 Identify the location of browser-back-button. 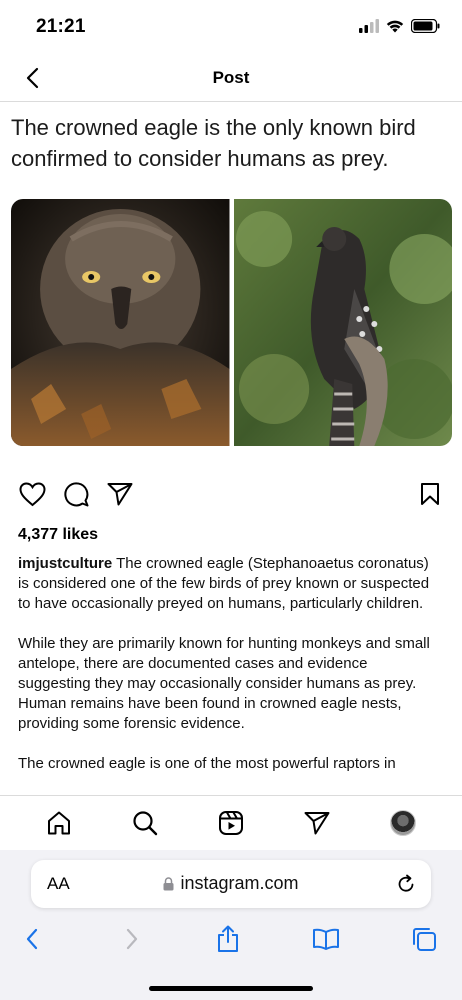
(32, 939).